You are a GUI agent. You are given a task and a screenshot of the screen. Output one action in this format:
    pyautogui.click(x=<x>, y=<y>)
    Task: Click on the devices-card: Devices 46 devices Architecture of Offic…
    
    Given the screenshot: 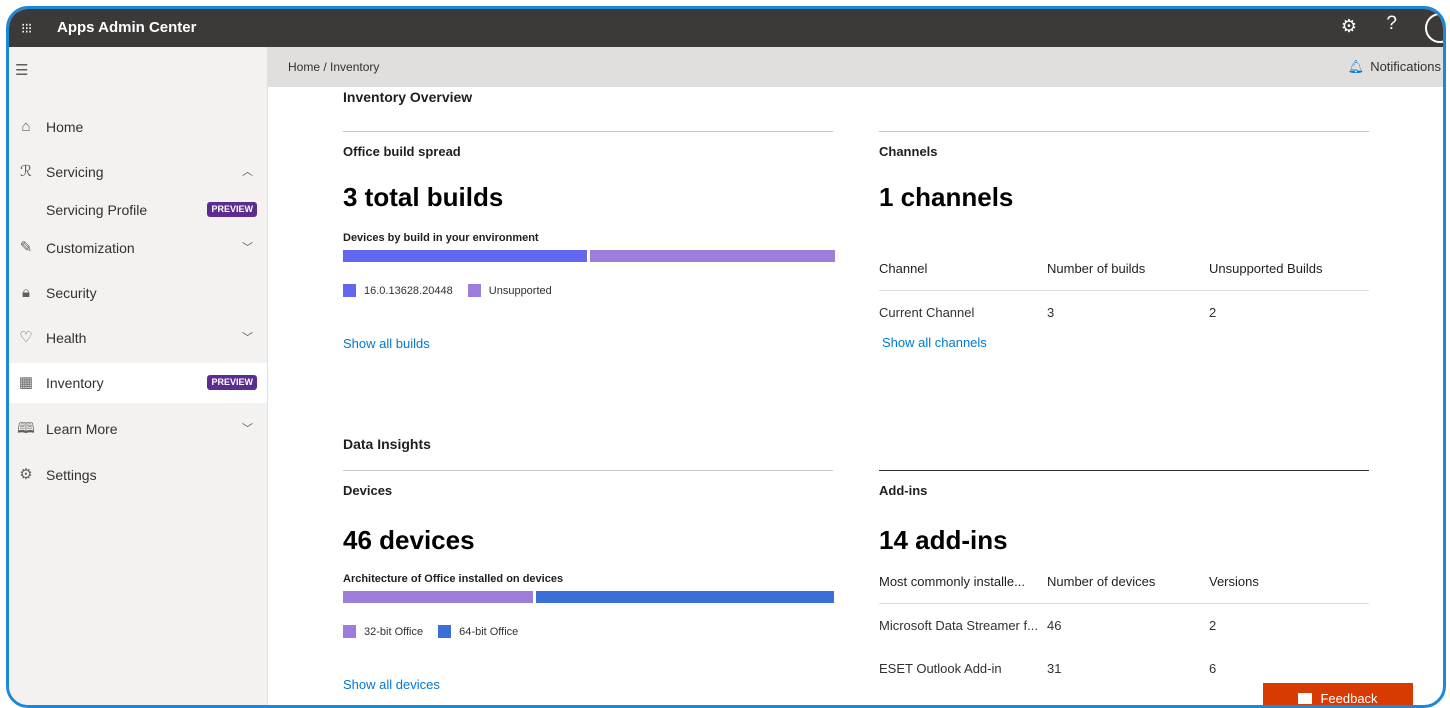 What is the action you would take?
    pyautogui.click(x=589, y=587)
    